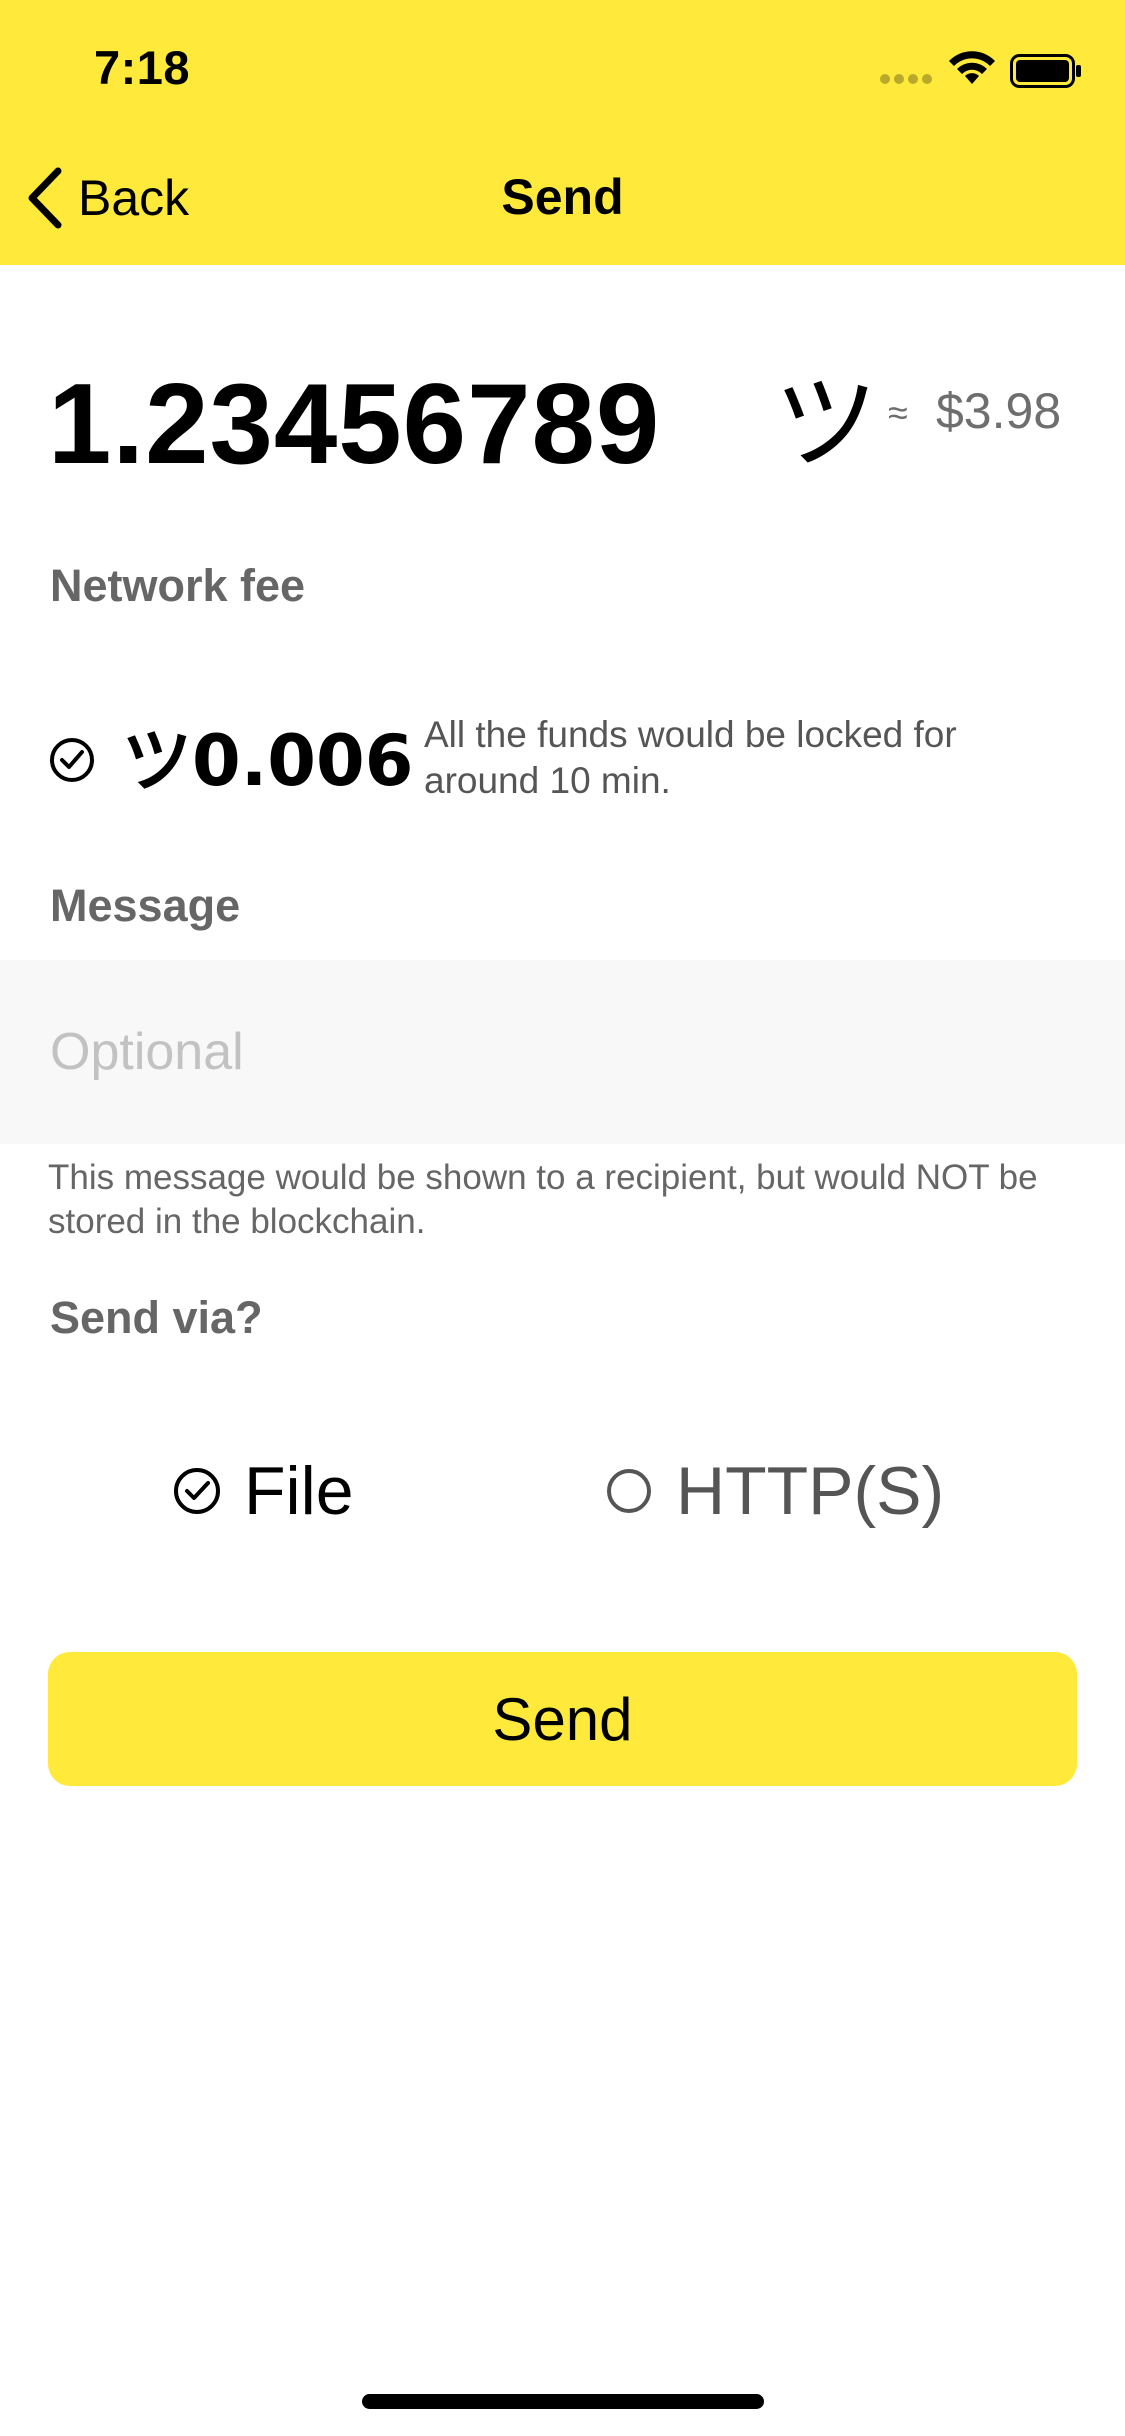 The image size is (1125, 2436). What do you see at coordinates (299, 1491) in the screenshot?
I see `send-via-file-label: File` at bounding box center [299, 1491].